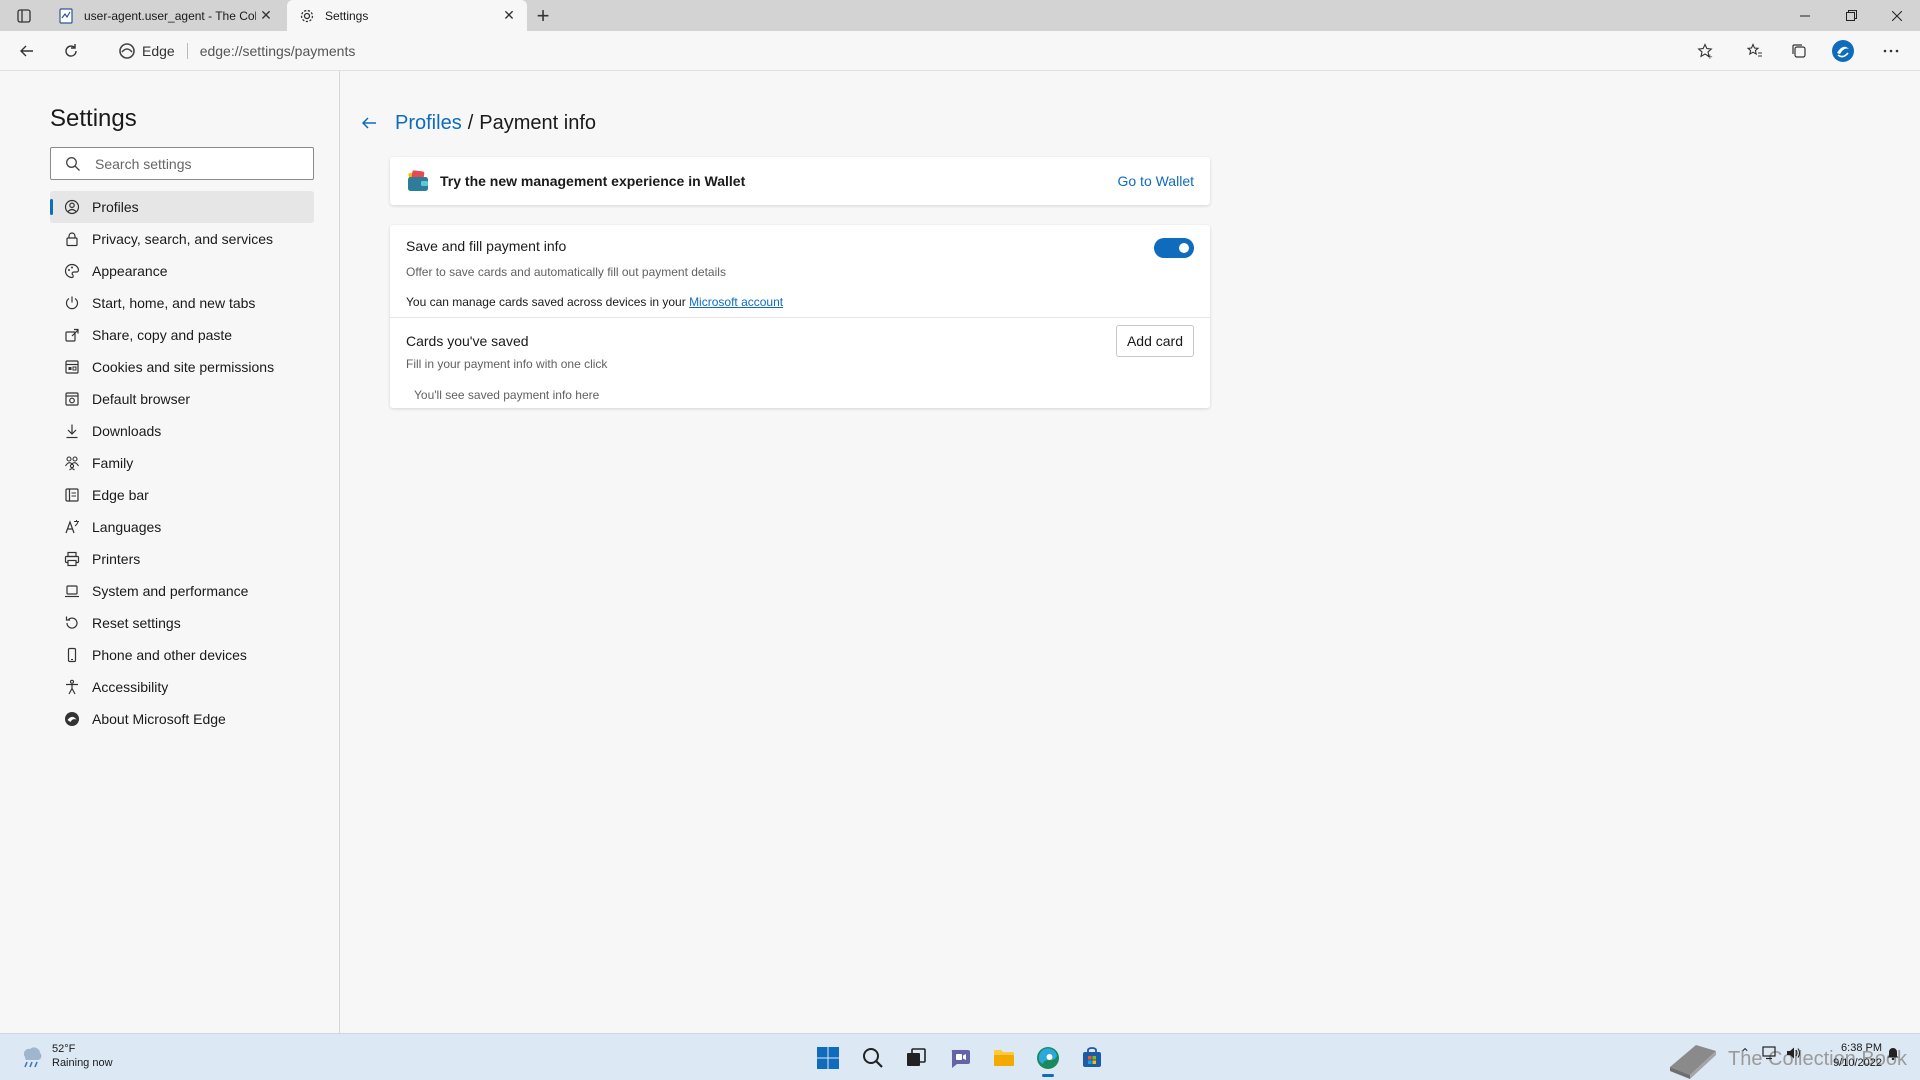 Image resolution: width=1920 pixels, height=1080 pixels. I want to click on cards-saved-subtitle: Fill in your payment info with one click, so click(507, 364).